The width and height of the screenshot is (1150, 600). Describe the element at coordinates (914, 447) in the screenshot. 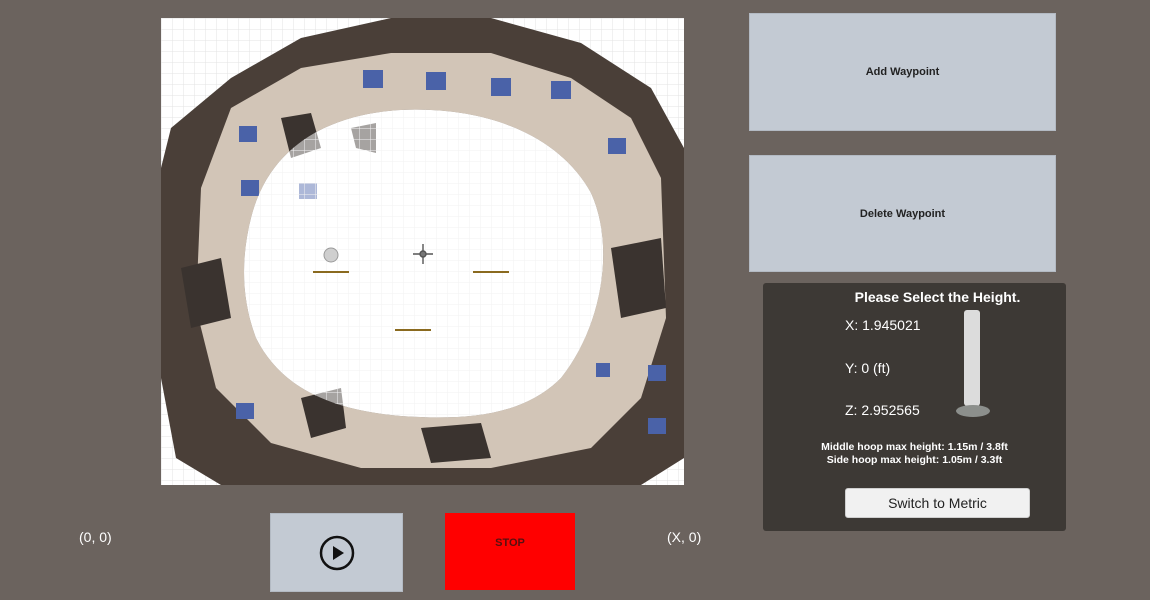

I see `middle-hoop-info: Middle hoop max height: 1.15m / 3.8ft` at that location.